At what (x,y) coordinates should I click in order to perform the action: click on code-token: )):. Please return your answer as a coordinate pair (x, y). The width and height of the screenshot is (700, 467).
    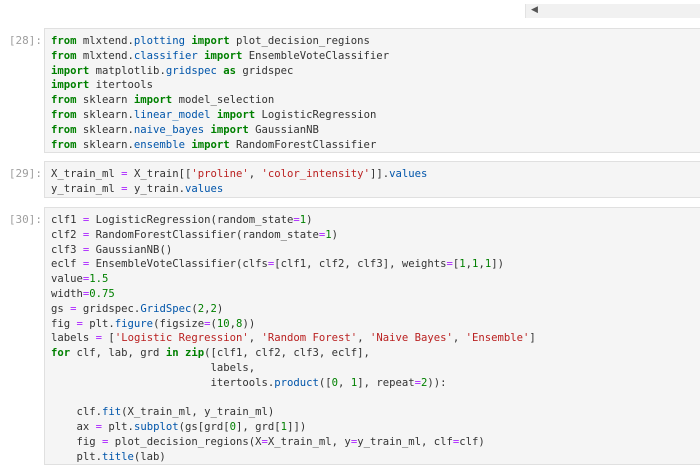
    Looking at the image, I should click on (437, 382).